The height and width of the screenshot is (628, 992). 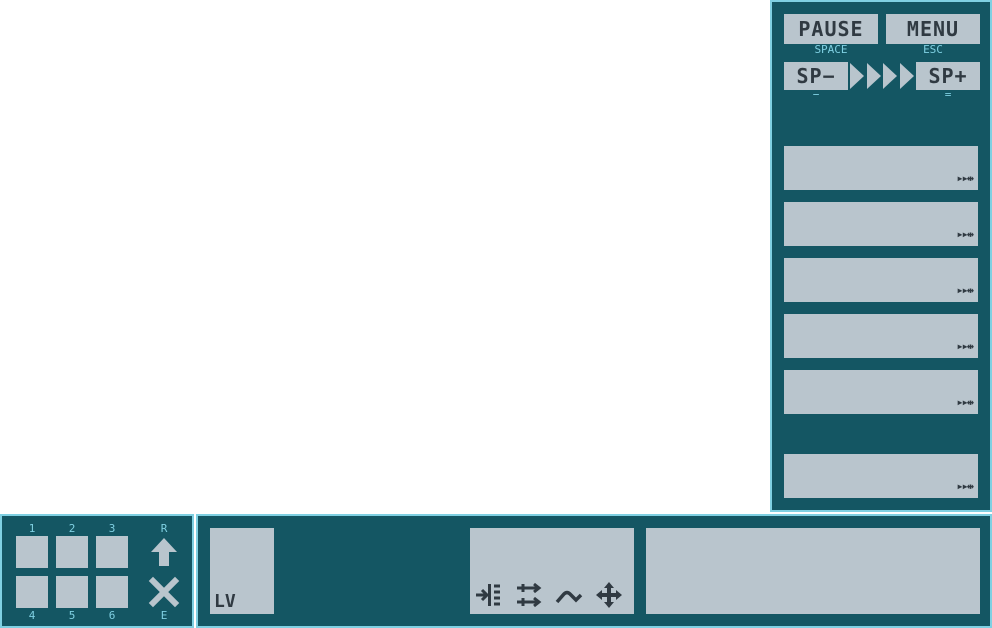 What do you see at coordinates (881, 280) in the screenshot?
I see `slot-3: ▸▸⇹` at bounding box center [881, 280].